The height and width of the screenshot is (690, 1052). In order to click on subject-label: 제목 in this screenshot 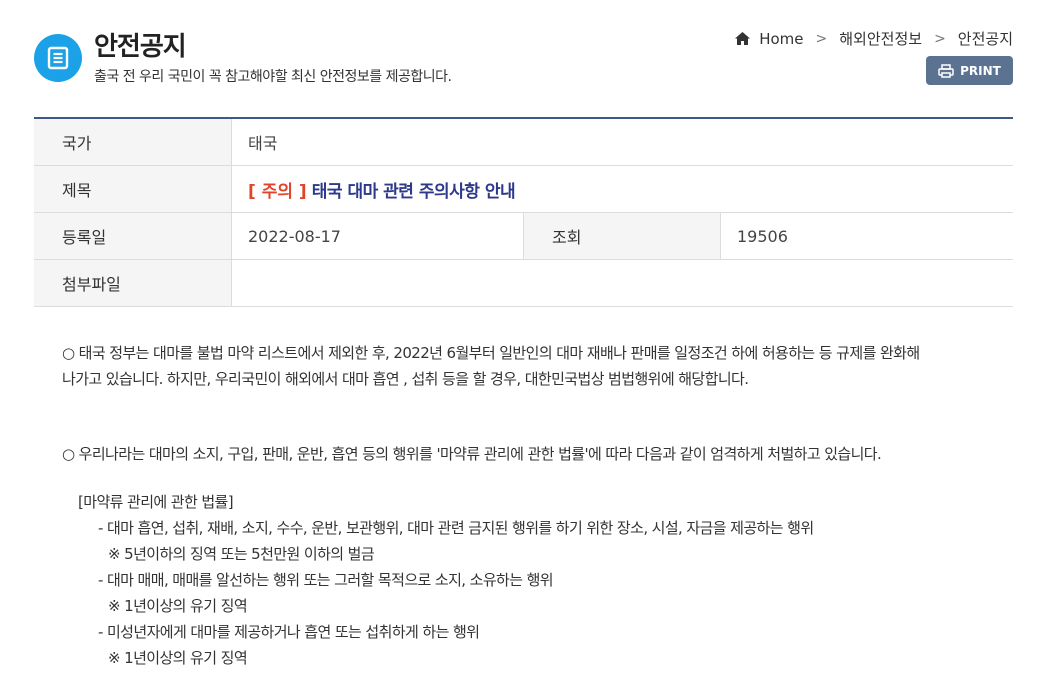, I will do `click(133, 189)`.